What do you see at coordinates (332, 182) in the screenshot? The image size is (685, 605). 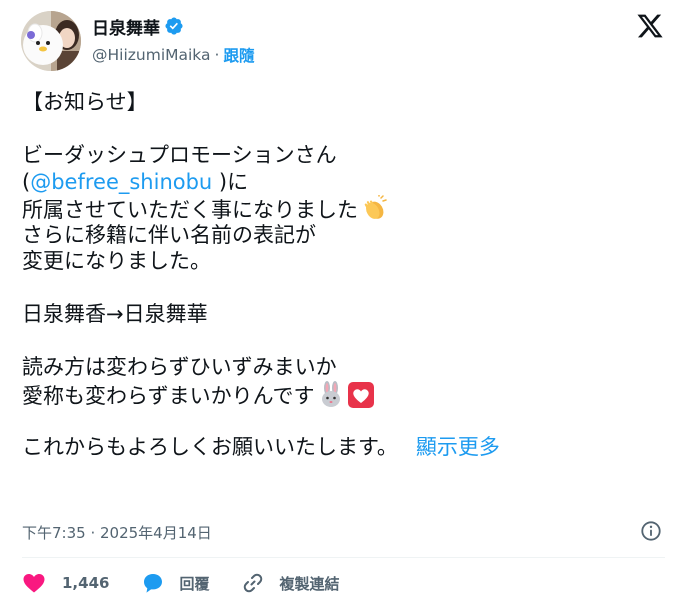 I see `post-line-mention: (@befree_shinobu )に` at bounding box center [332, 182].